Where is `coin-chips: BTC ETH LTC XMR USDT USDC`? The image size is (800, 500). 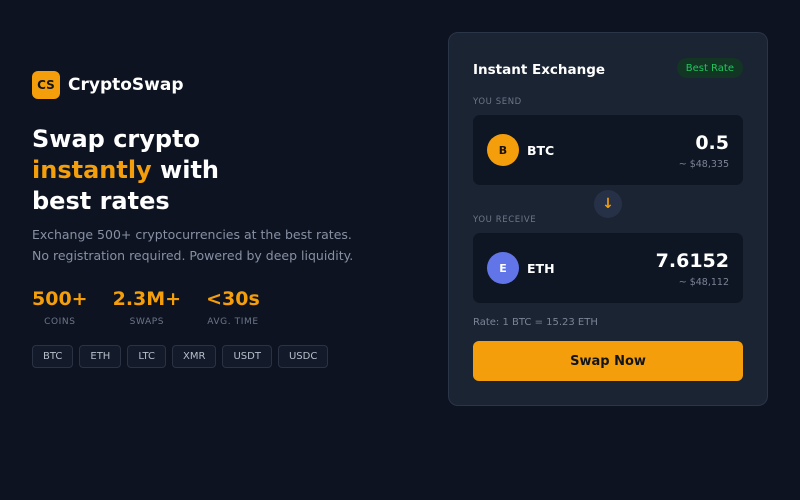 coin-chips: BTC ETH LTC XMR USDT USDC is located at coordinates (183, 356).